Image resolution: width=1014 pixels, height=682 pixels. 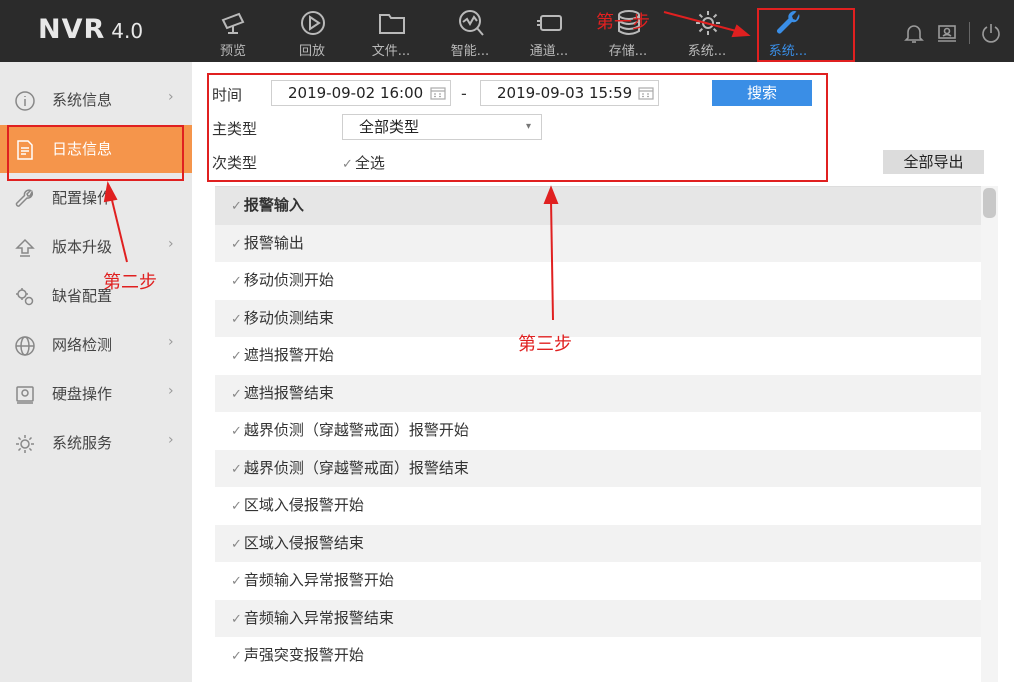 I want to click on divider, so click(x=969, y=33).